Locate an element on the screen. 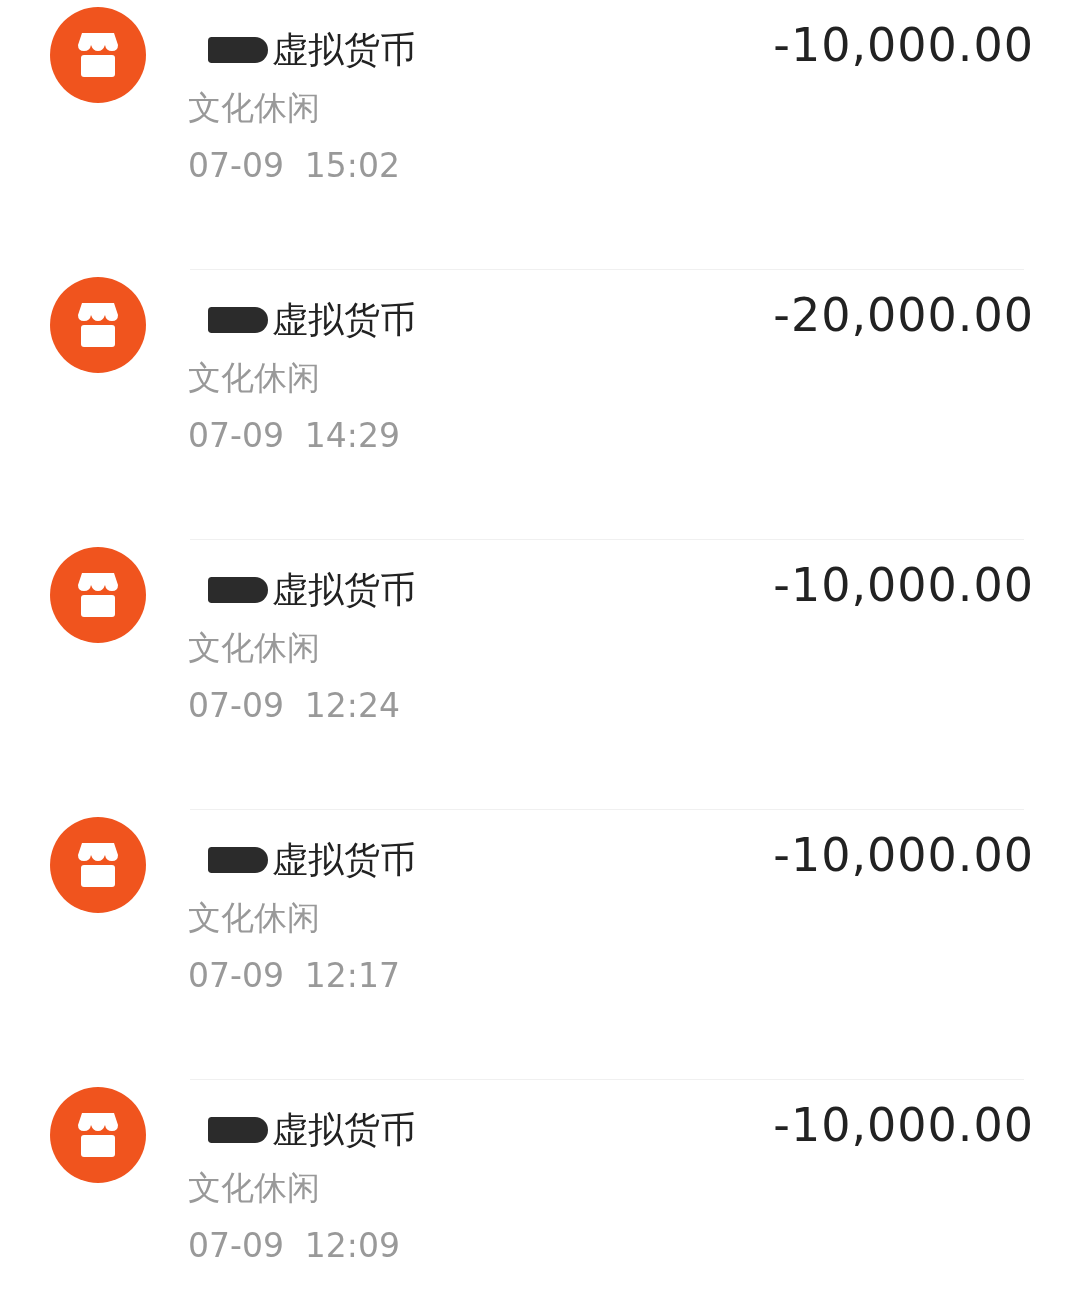 This screenshot has height=1293, width=1080. transaction-amount: -20,000.00 is located at coordinates (903, 315).